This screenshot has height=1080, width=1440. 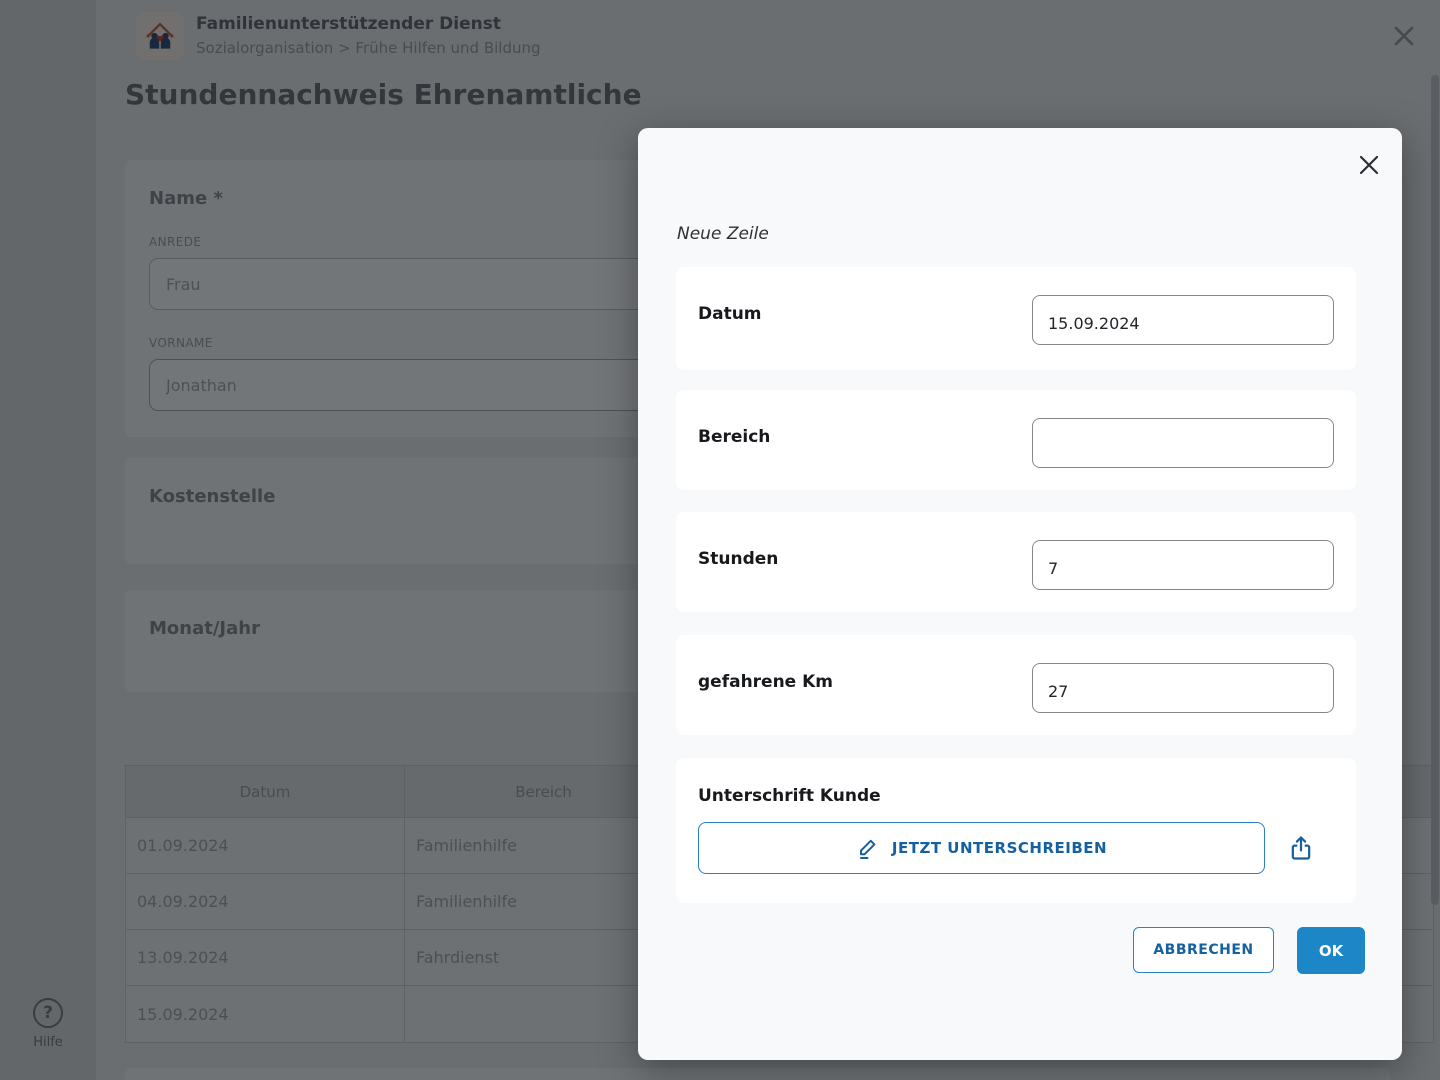 I want to click on gefahrene-km-row: gefahrene Km, so click(x=1016, y=685).